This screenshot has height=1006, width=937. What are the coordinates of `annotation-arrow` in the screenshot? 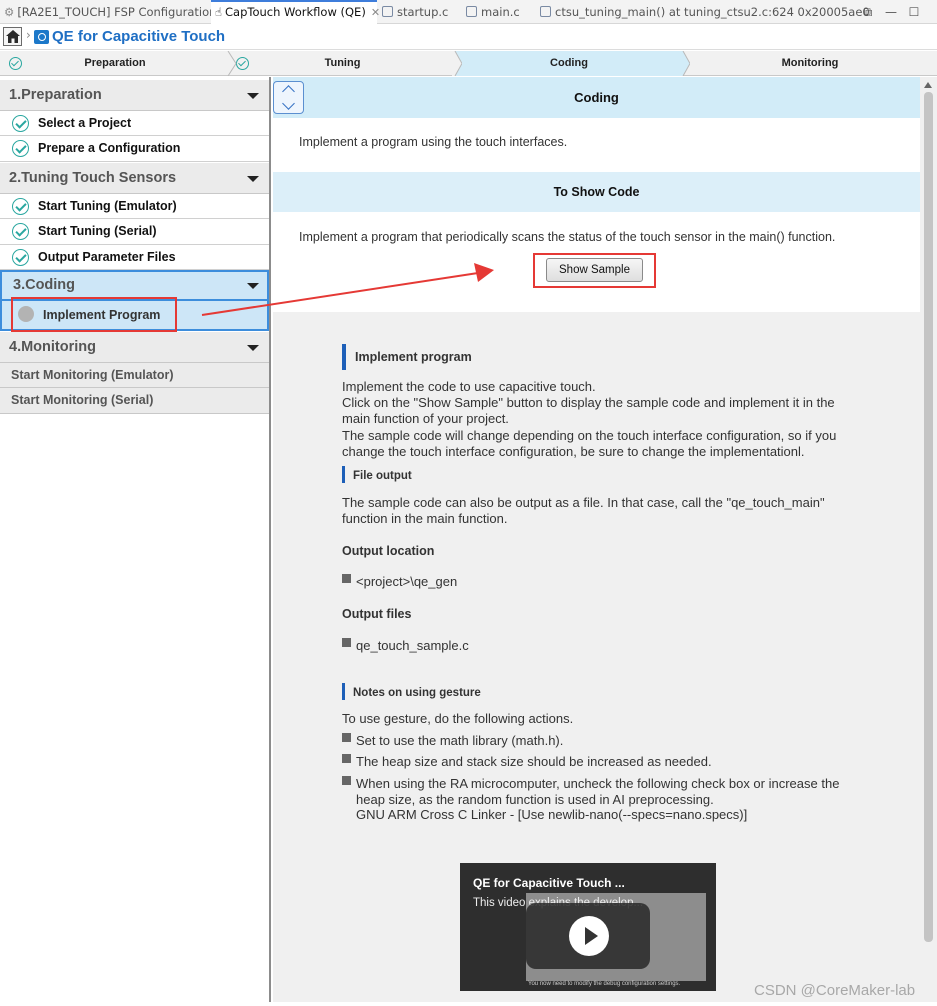 It's located at (347, 289).